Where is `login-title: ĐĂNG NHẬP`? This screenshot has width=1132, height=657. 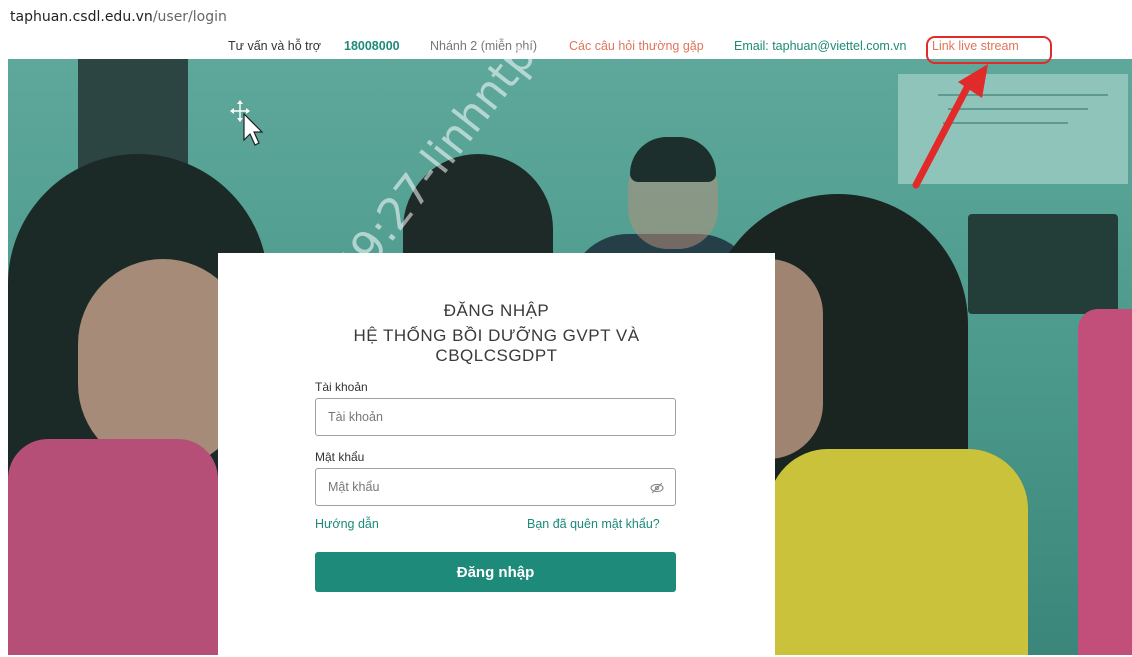
login-title: ĐĂNG NHẬP is located at coordinates (496, 310).